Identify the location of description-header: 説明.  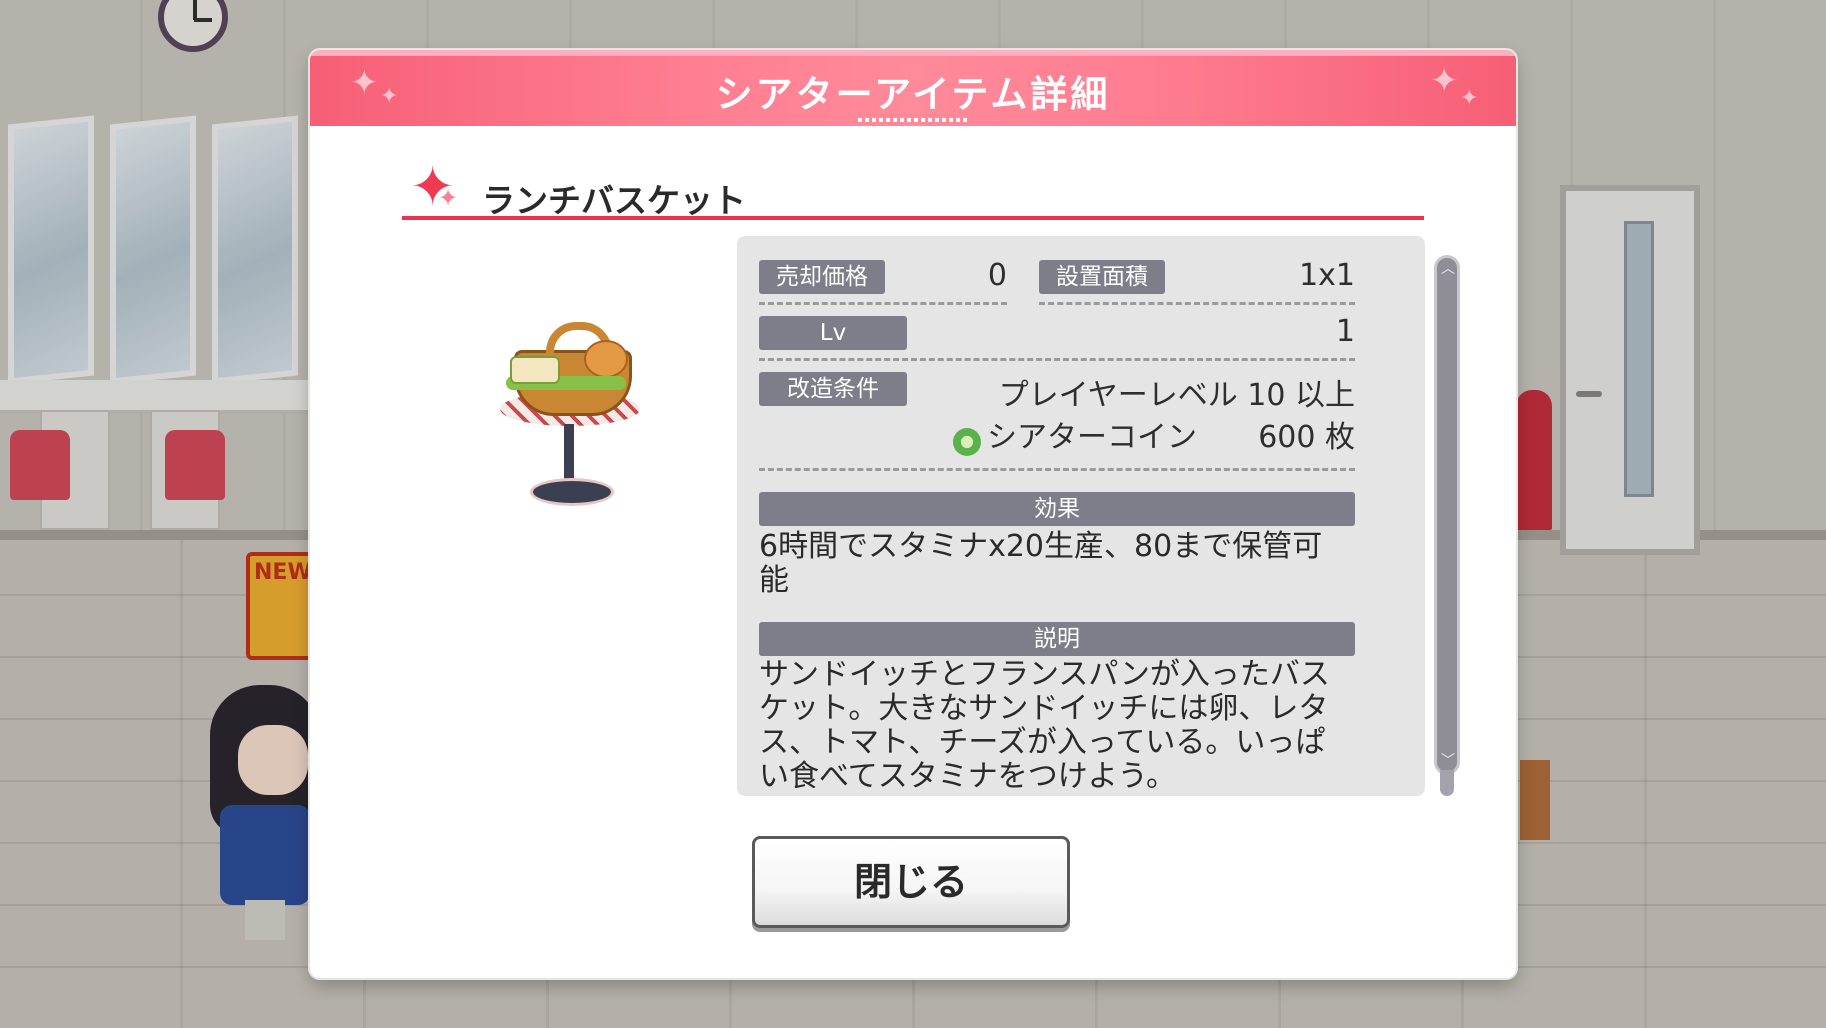
(1057, 639).